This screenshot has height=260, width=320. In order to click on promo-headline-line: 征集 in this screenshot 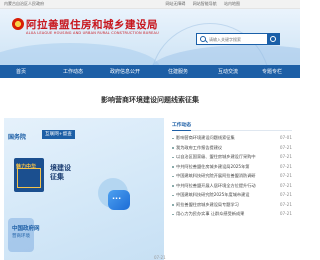, I will do `click(57, 177)`.